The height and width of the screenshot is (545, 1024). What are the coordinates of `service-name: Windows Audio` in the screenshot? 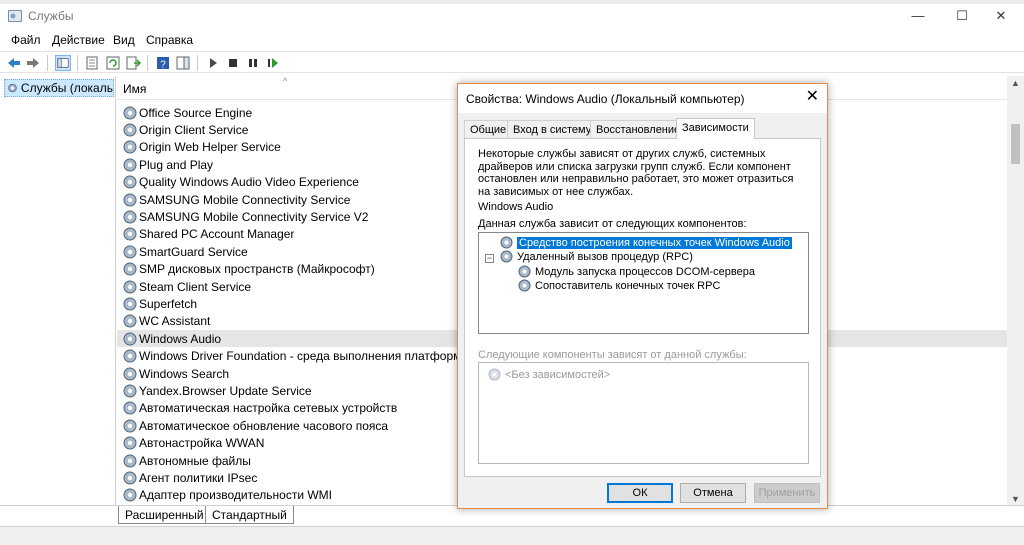 It's located at (516, 207).